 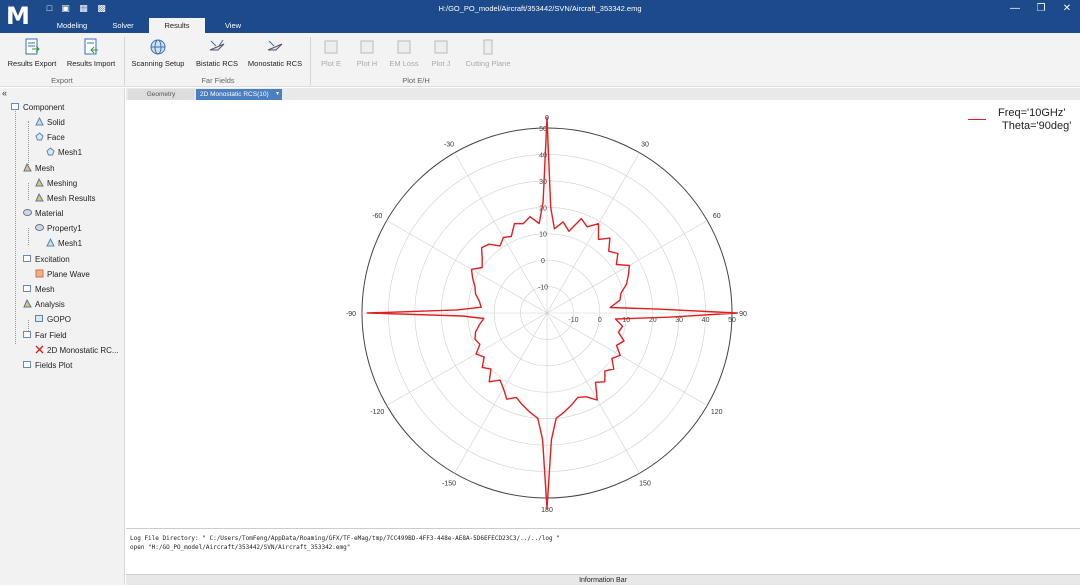 I want to click on monostatic-rcs-button: Monostatic RCS, so click(x=275, y=53).